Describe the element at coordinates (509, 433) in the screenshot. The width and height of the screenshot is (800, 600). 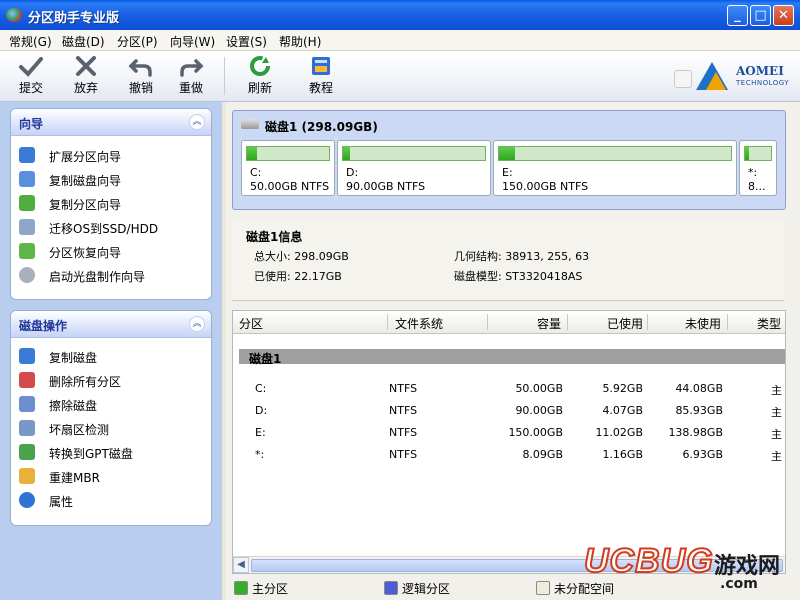
I see `table-row: E: NTFS 150.00GB 11.02GB 138.98GB 主` at that location.